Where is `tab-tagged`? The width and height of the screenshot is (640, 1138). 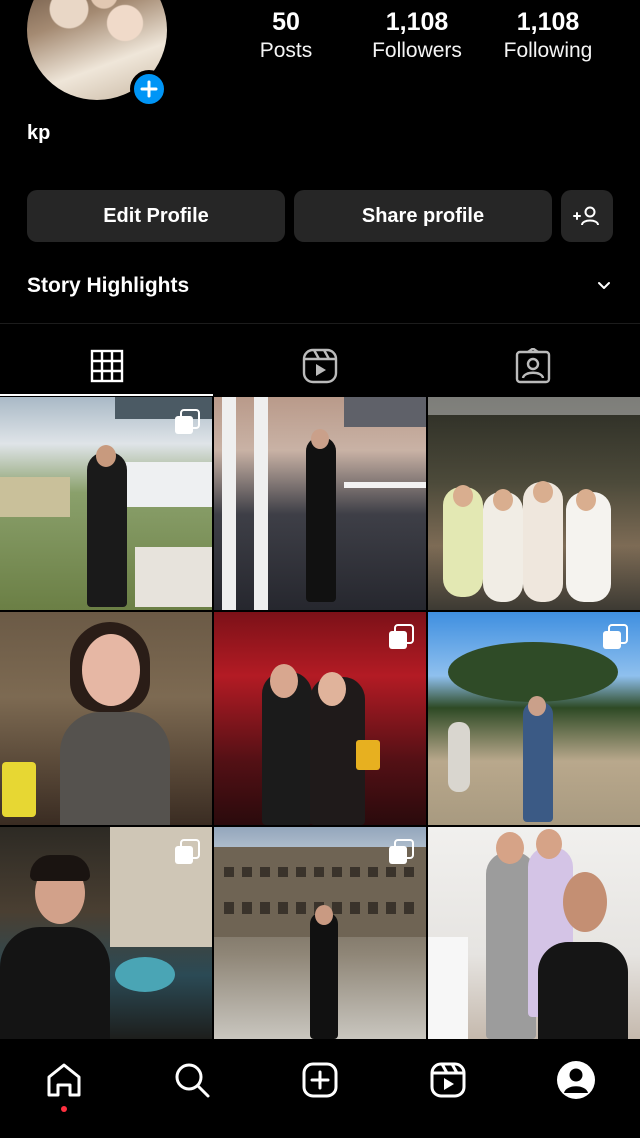
tab-tagged is located at coordinates (532, 366).